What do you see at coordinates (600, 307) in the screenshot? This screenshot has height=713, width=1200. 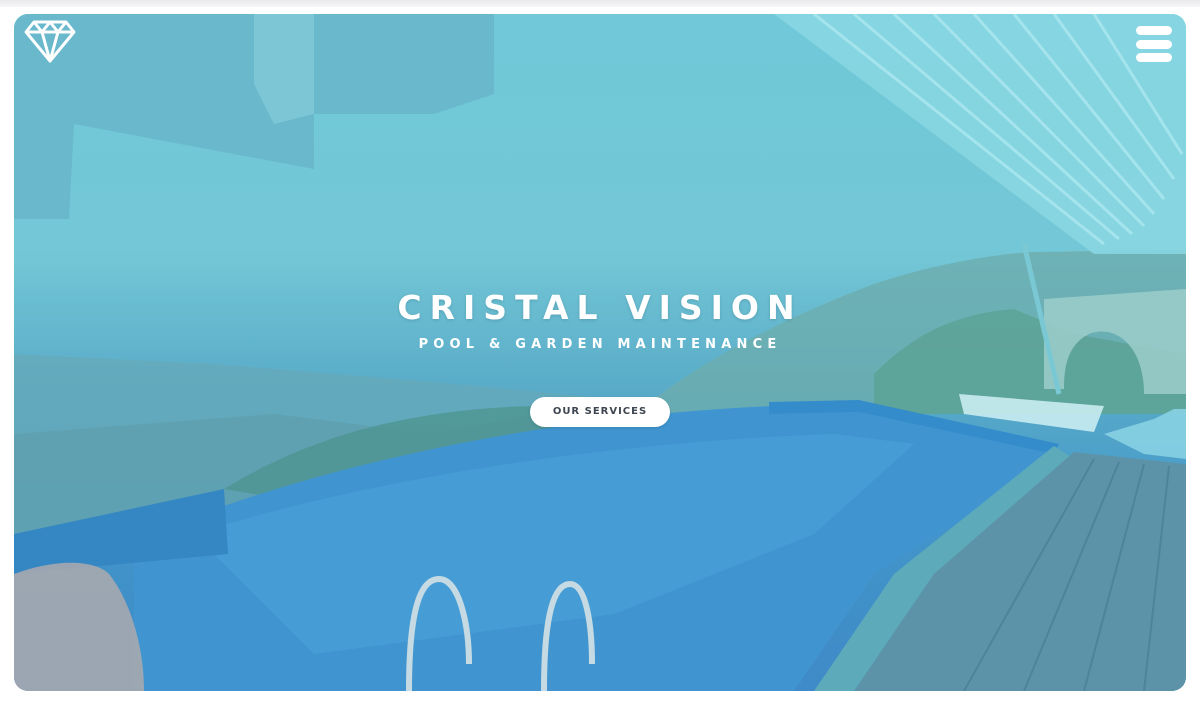 I see `site-title: CRISTAL VISION` at bounding box center [600, 307].